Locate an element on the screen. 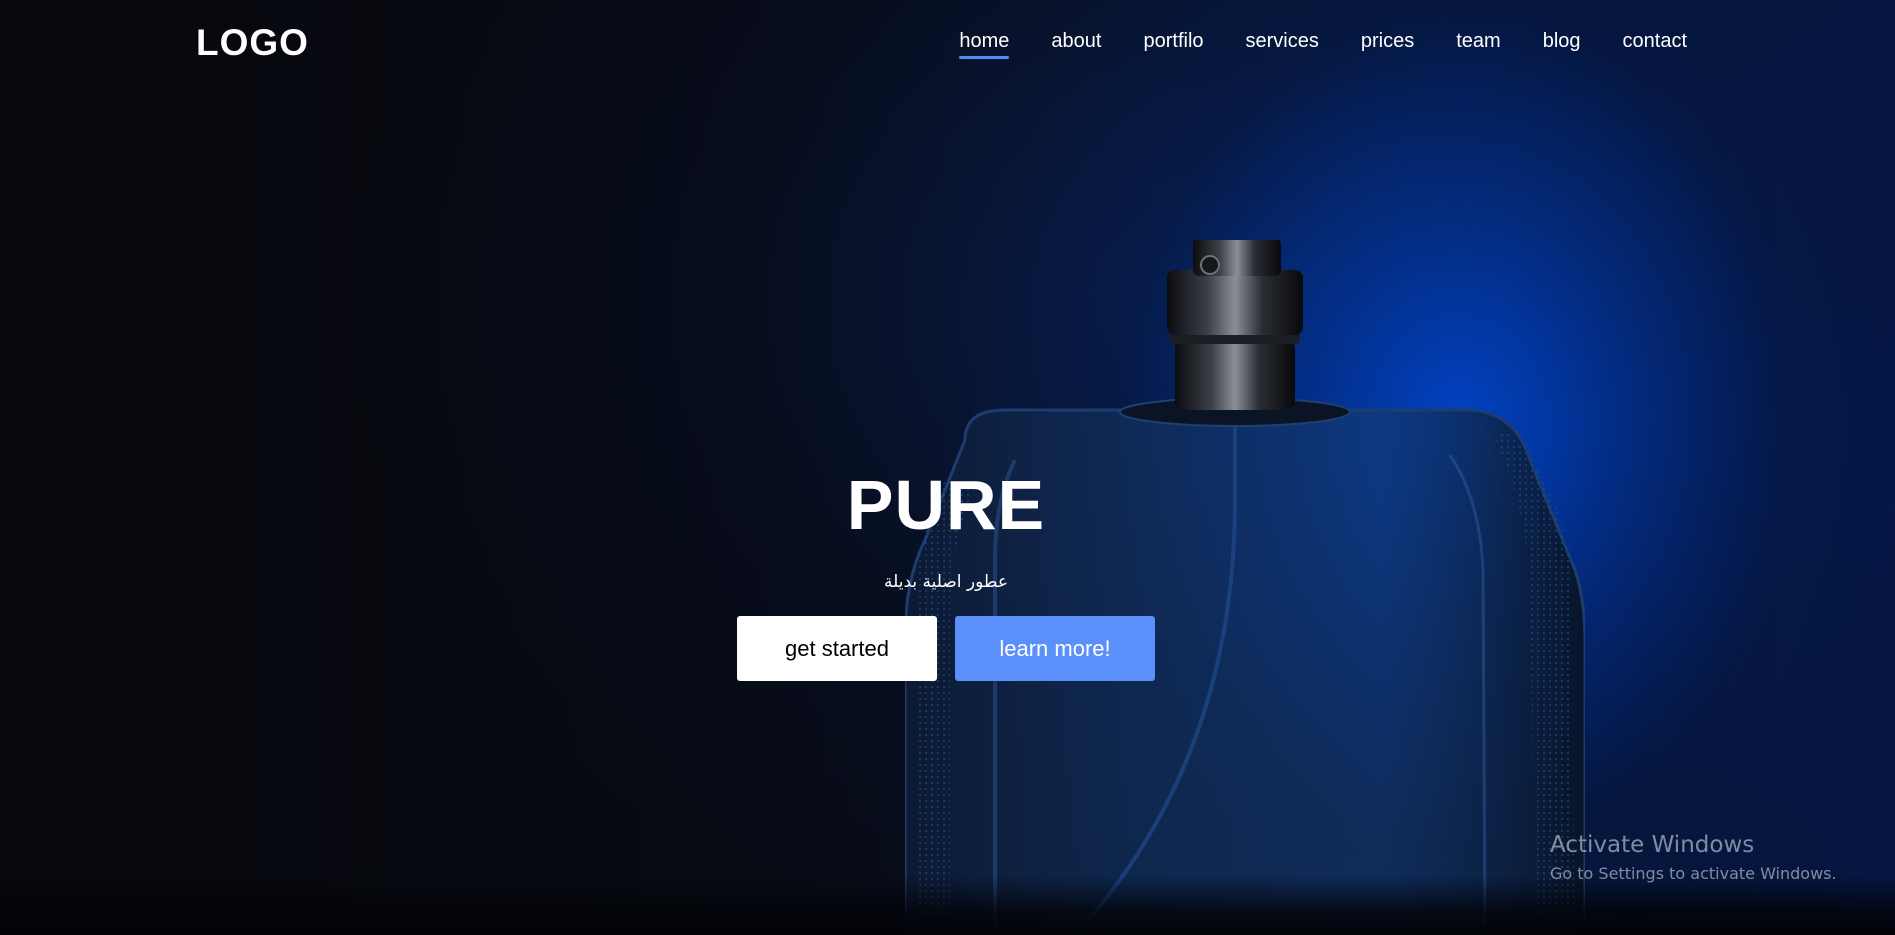 Image resolution: width=1895 pixels, height=935 pixels. nav-item-prices: prices is located at coordinates (1387, 44).